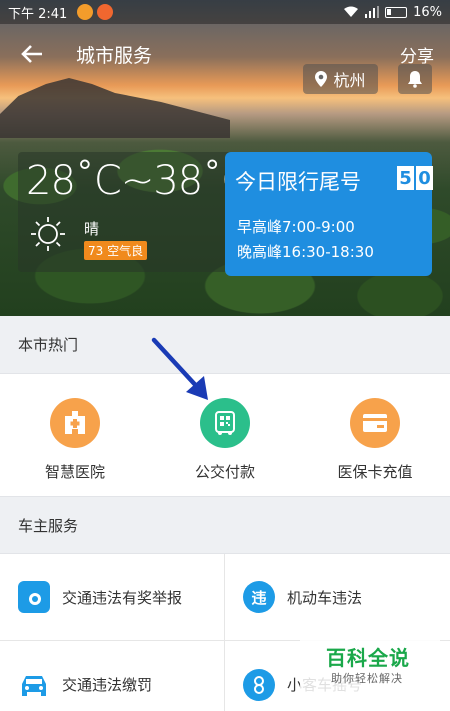 The height and width of the screenshot is (711, 450). I want to click on city-name: 杭州, so click(349, 80).